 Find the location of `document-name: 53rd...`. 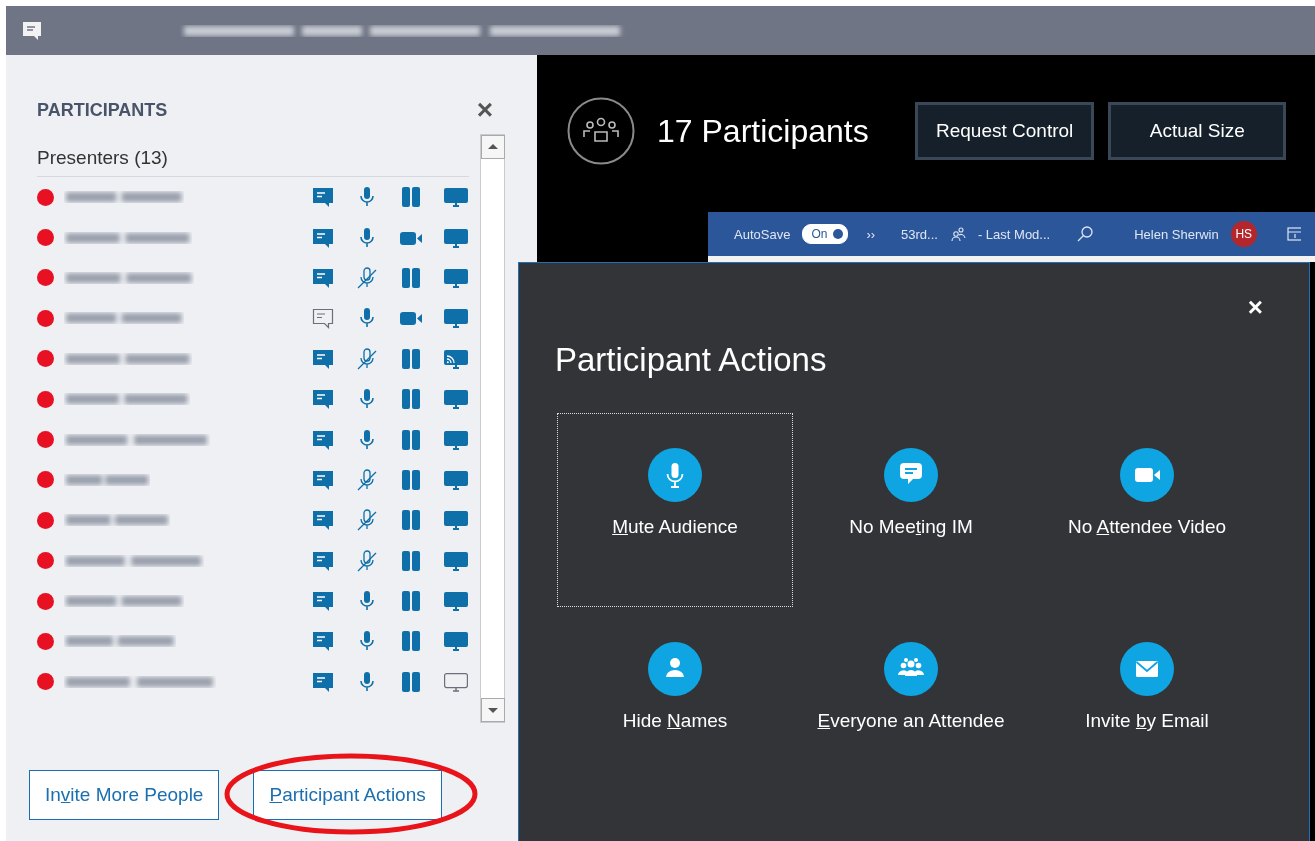

document-name: 53rd... is located at coordinates (919, 234).